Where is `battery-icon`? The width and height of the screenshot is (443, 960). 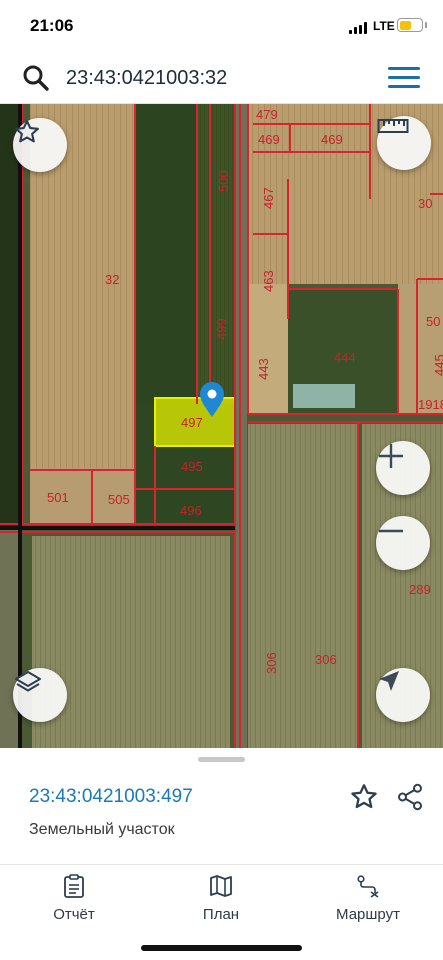
battery-icon is located at coordinates (410, 25).